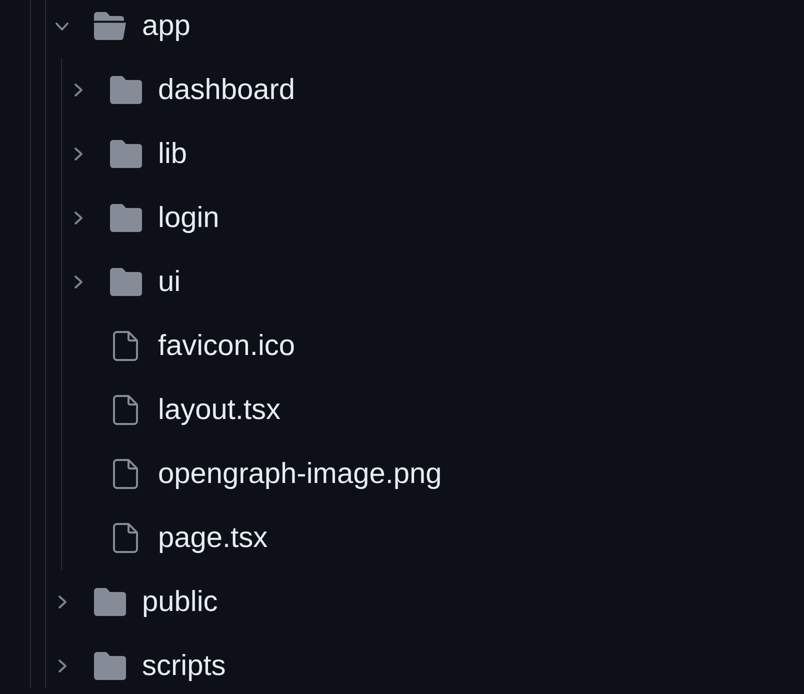 Image resolution: width=804 pixels, height=694 pixels. What do you see at coordinates (213, 538) in the screenshot?
I see `file-name: page.tsx` at bounding box center [213, 538].